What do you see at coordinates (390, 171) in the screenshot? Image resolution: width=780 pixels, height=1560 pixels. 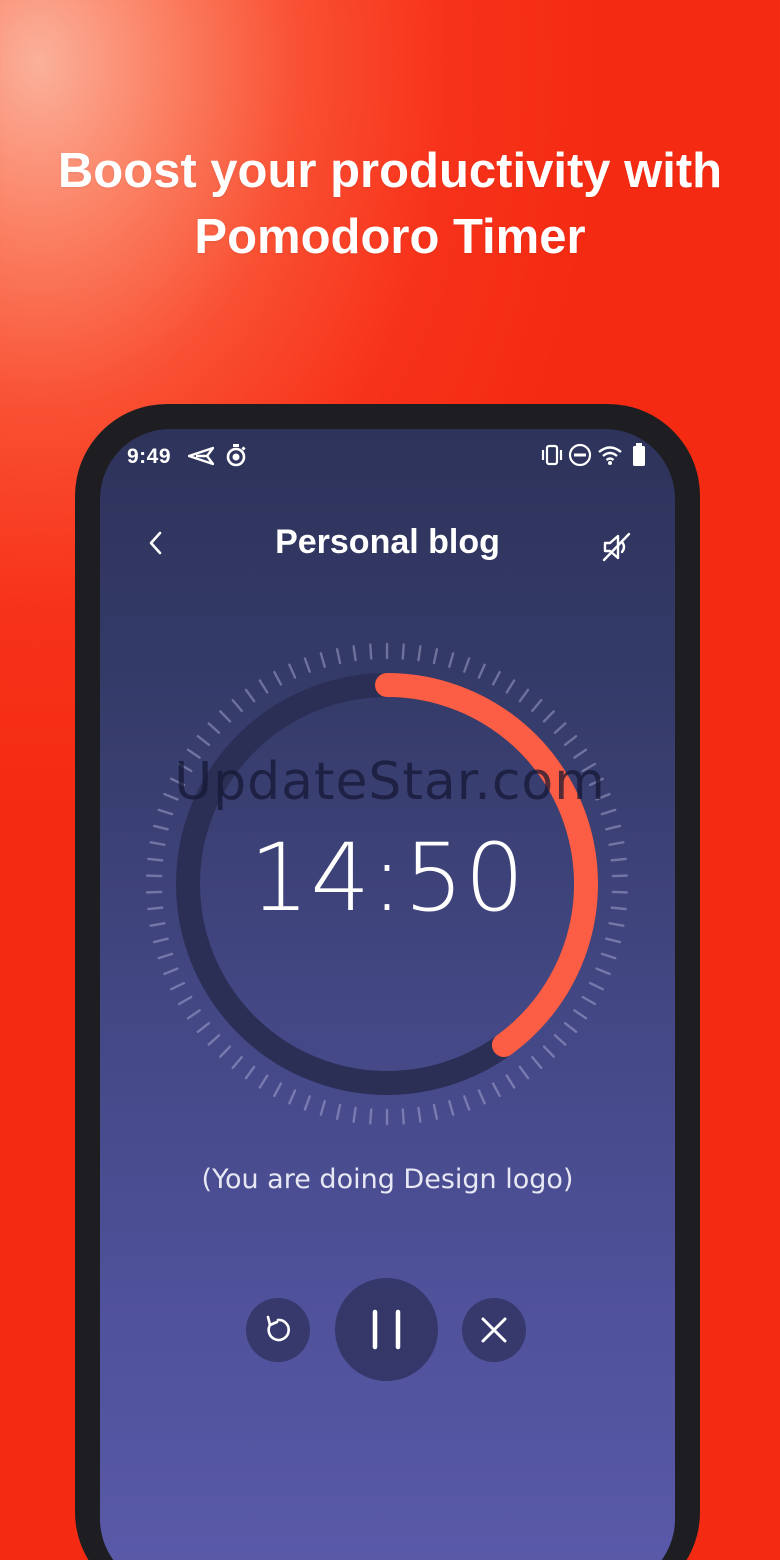 I see `promo-headline-line-1: Boost your productivity with` at bounding box center [390, 171].